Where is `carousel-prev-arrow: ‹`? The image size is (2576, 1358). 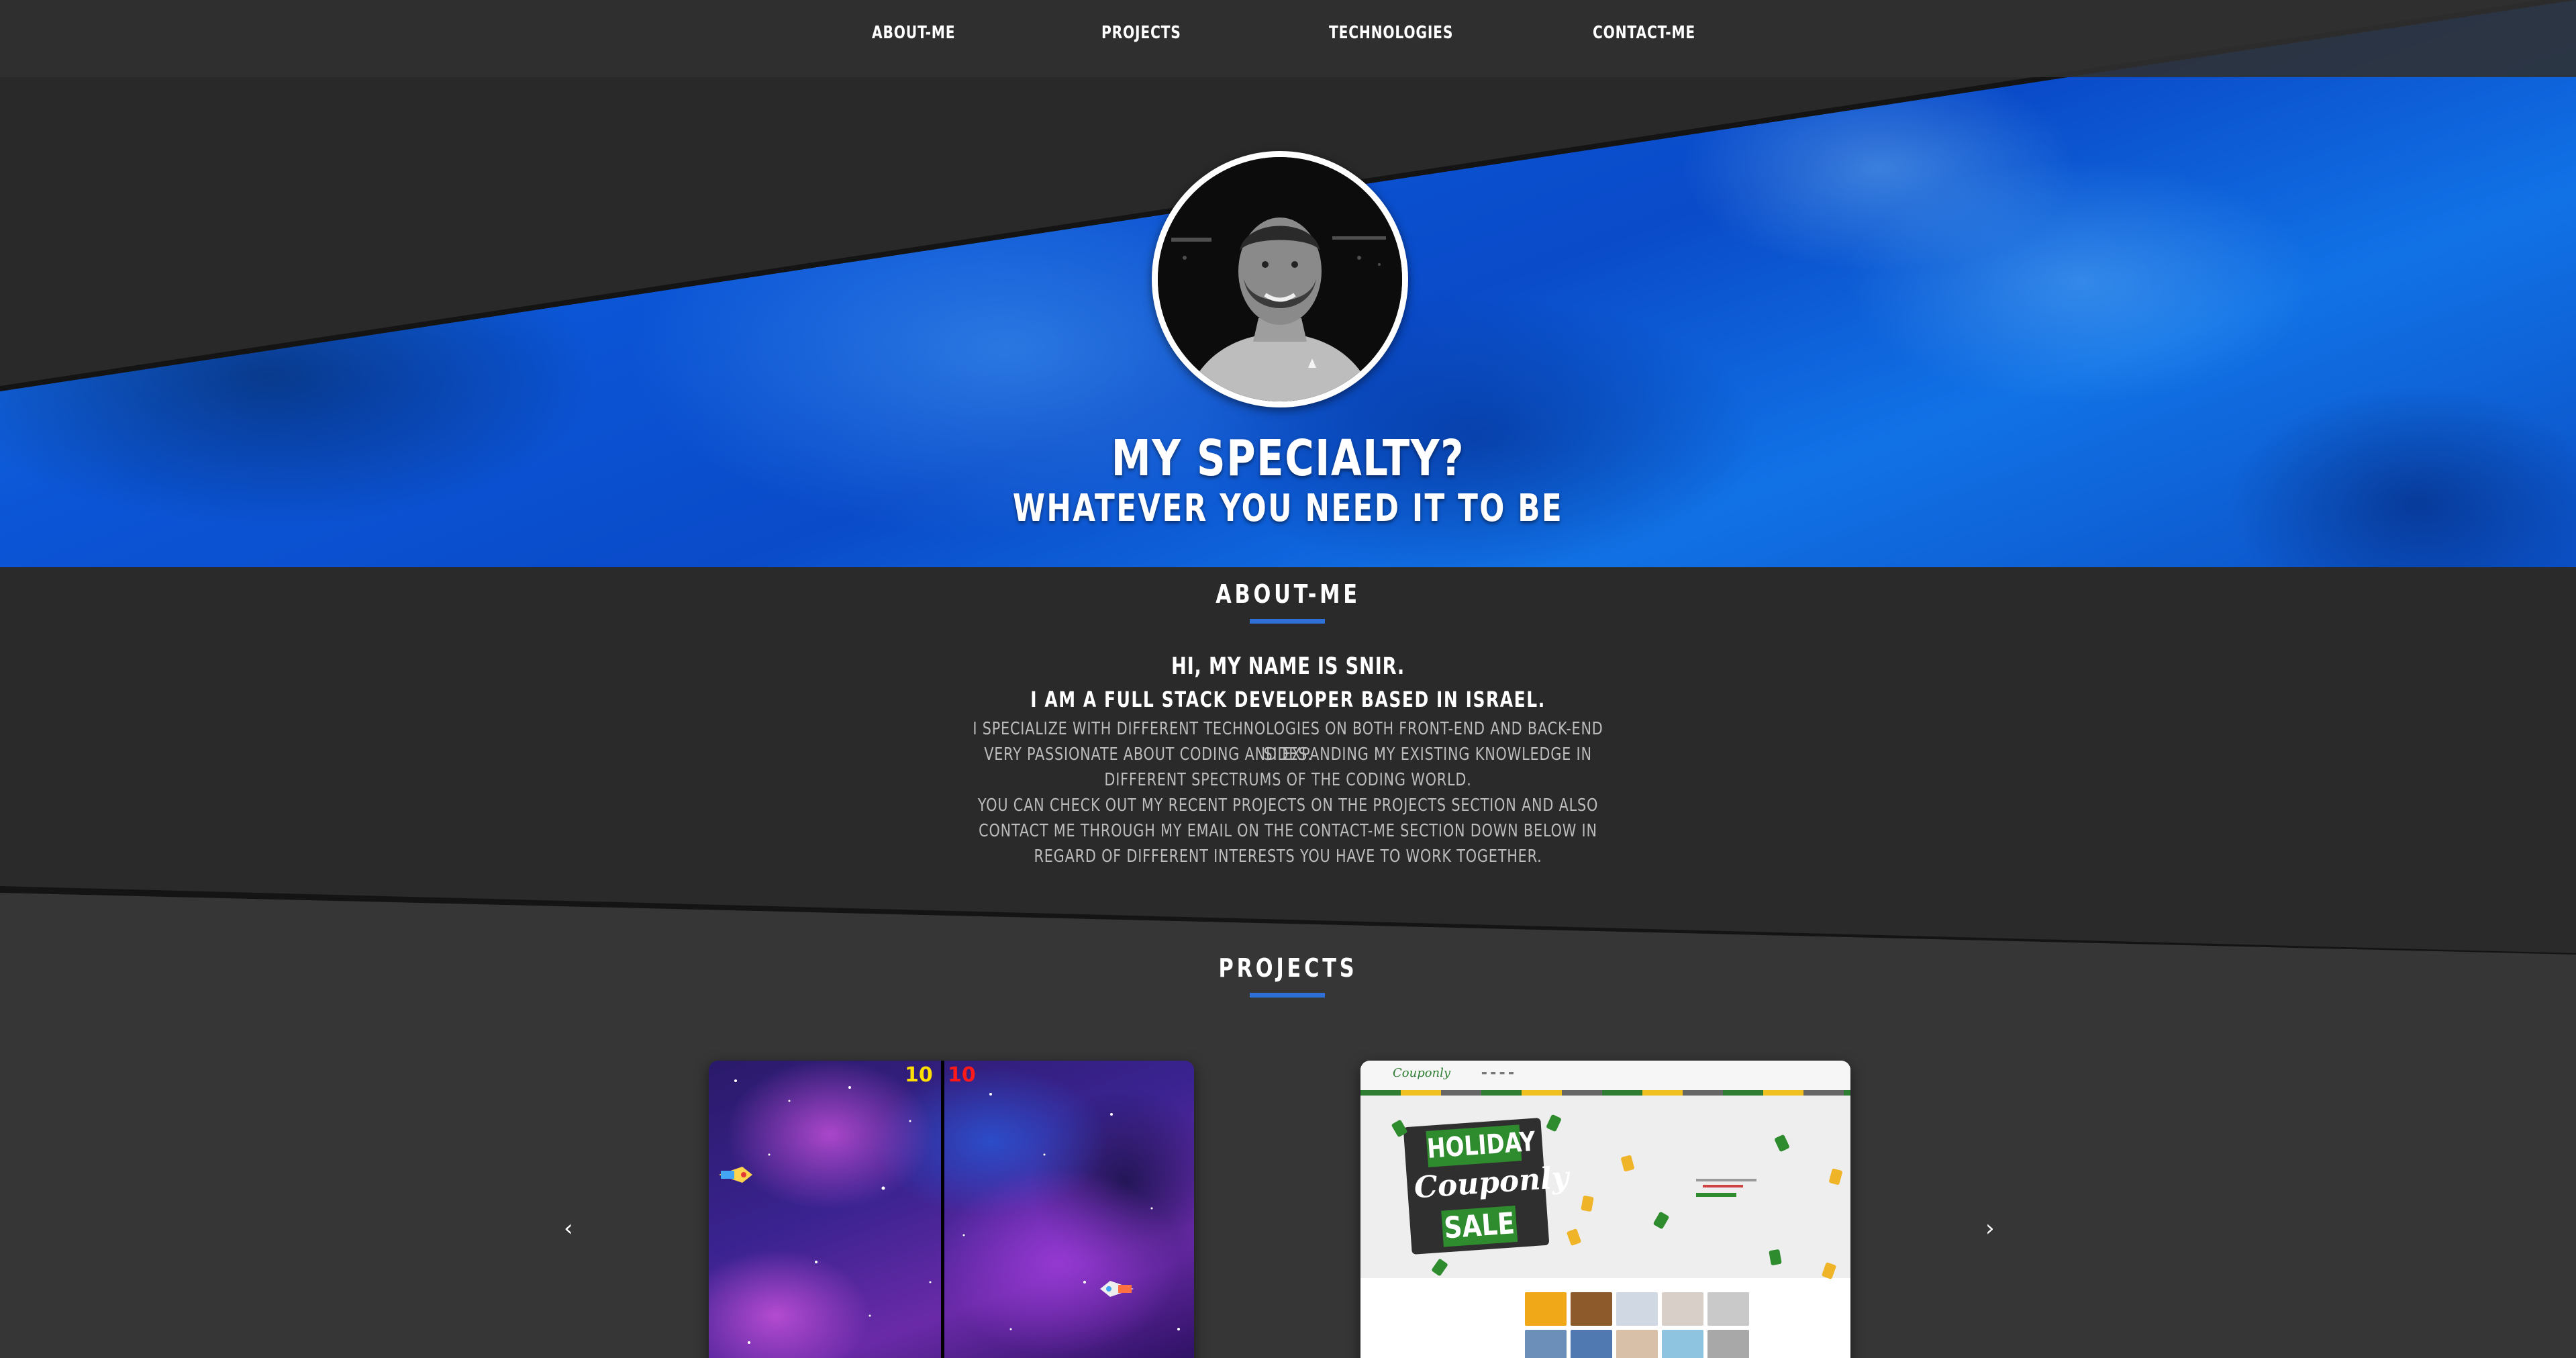
carousel-prev-arrow: ‹ is located at coordinates (568, 1228).